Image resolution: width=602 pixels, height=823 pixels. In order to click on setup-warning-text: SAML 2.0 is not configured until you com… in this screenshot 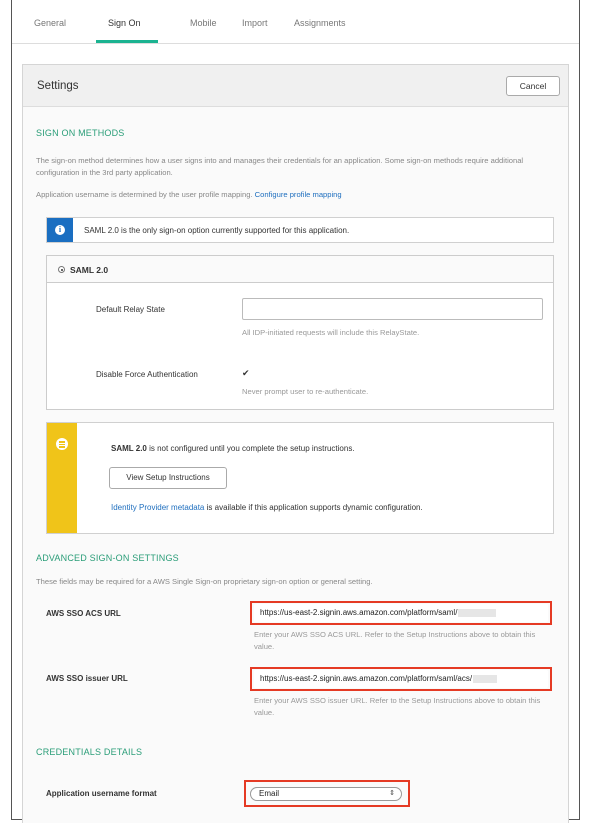, I will do `click(233, 448)`.